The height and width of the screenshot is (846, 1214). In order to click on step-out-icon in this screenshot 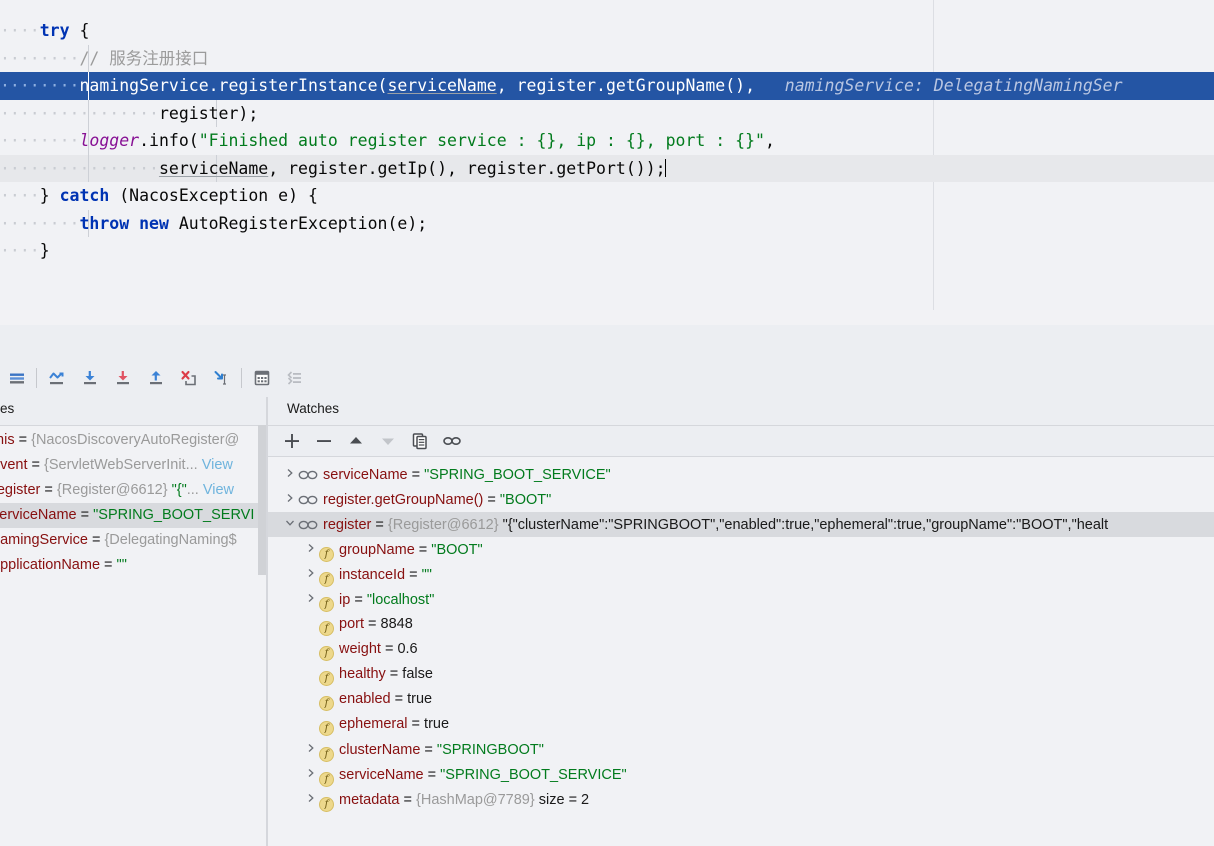, I will do `click(155, 378)`.